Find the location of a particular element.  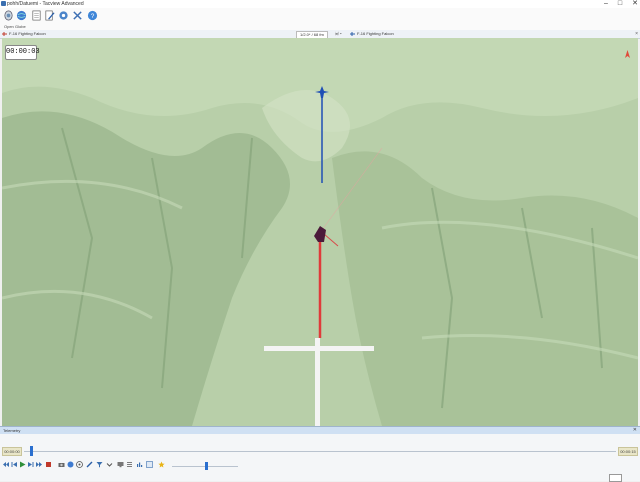

playback-controls is located at coordinates (320, 465).